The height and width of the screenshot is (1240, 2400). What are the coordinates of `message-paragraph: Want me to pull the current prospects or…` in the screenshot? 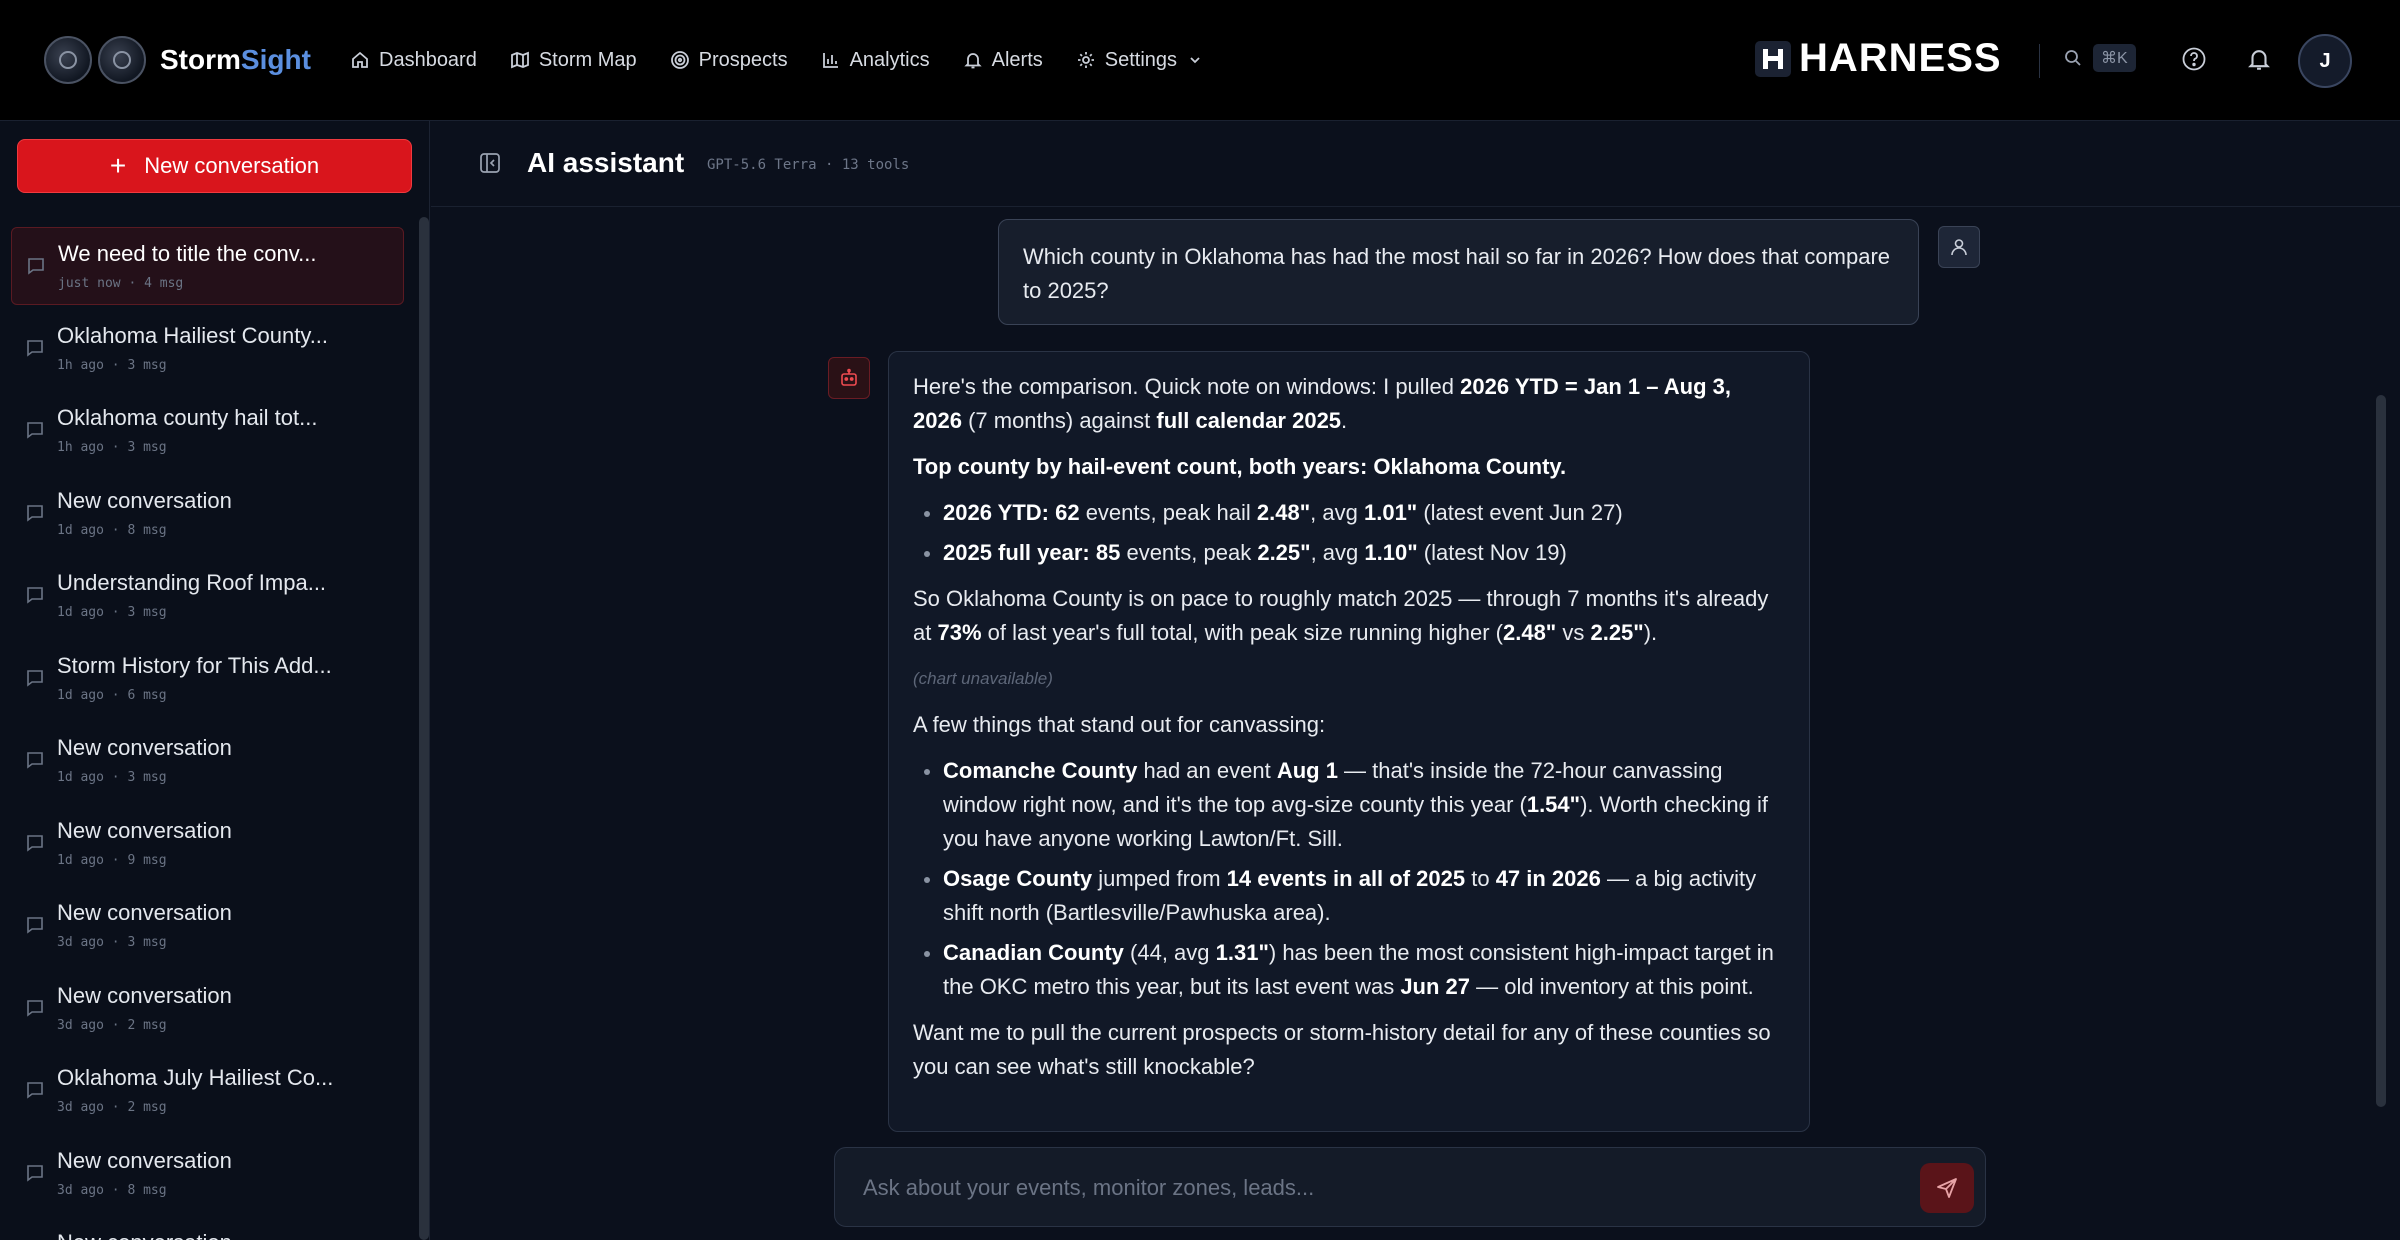 It's located at (1342, 1049).